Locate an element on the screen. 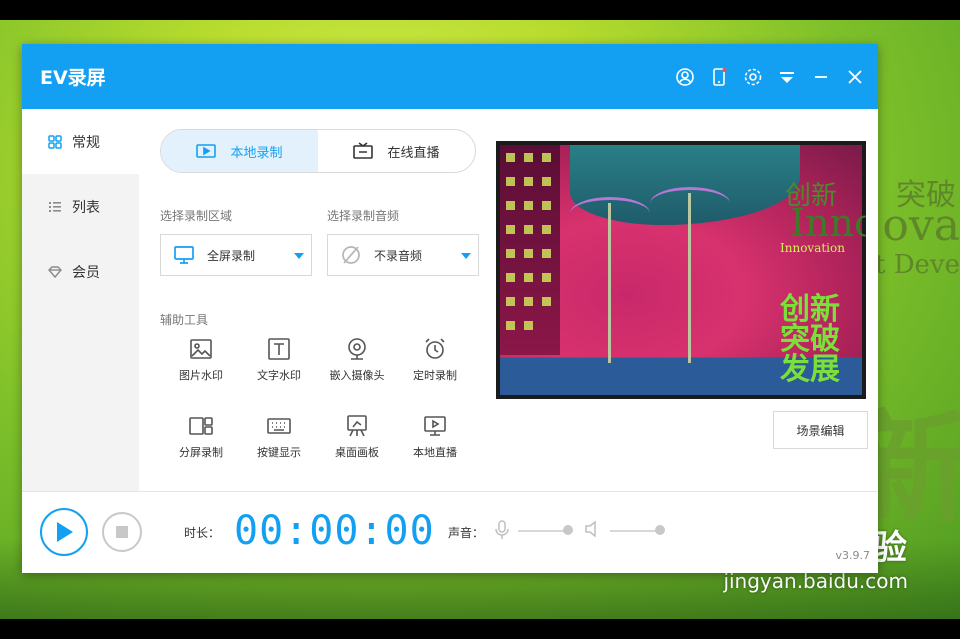 The height and width of the screenshot is (639, 960). tab-label: 在线直播 is located at coordinates (413, 153).